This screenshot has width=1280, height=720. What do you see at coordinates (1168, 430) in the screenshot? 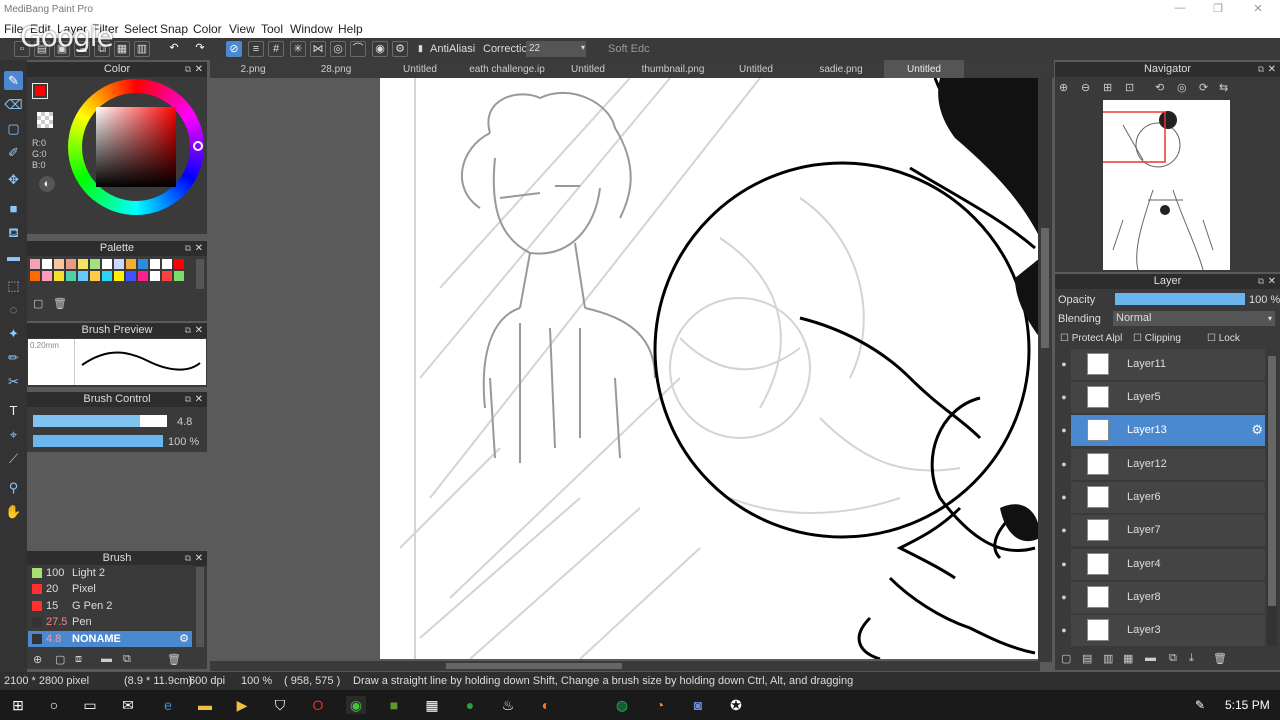
I see `layer-row-selected: Layer13 ⚙` at bounding box center [1168, 430].